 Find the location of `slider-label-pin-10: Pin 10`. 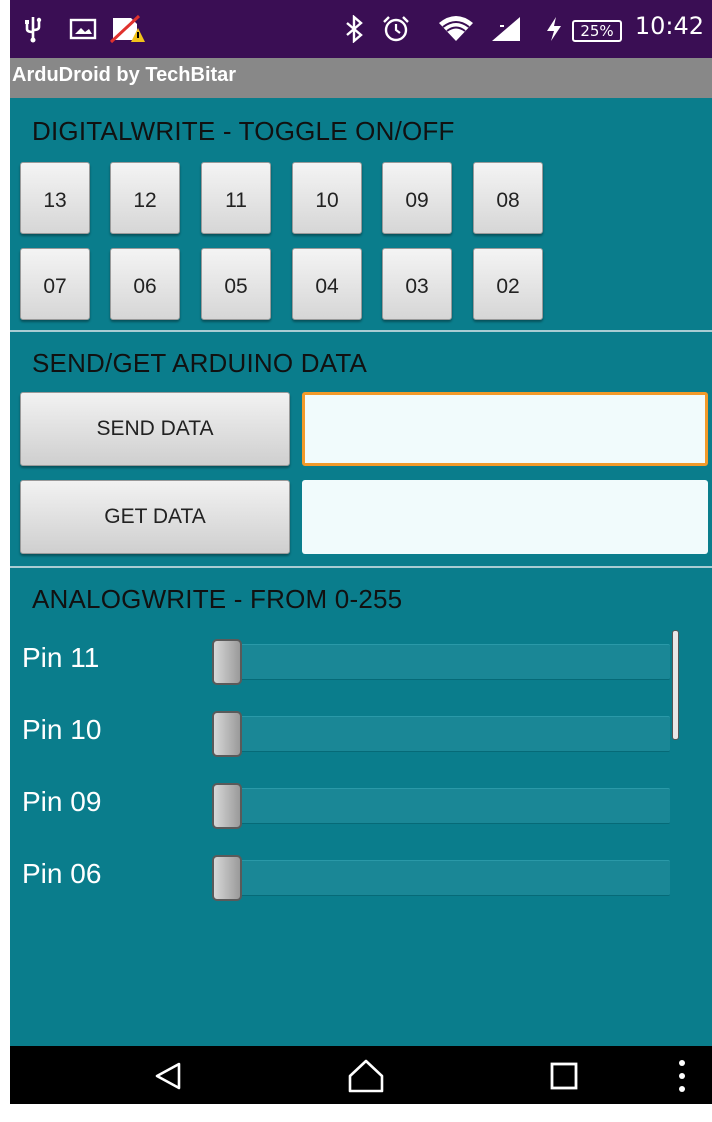

slider-label-pin-10: Pin 10 is located at coordinates (62, 729).